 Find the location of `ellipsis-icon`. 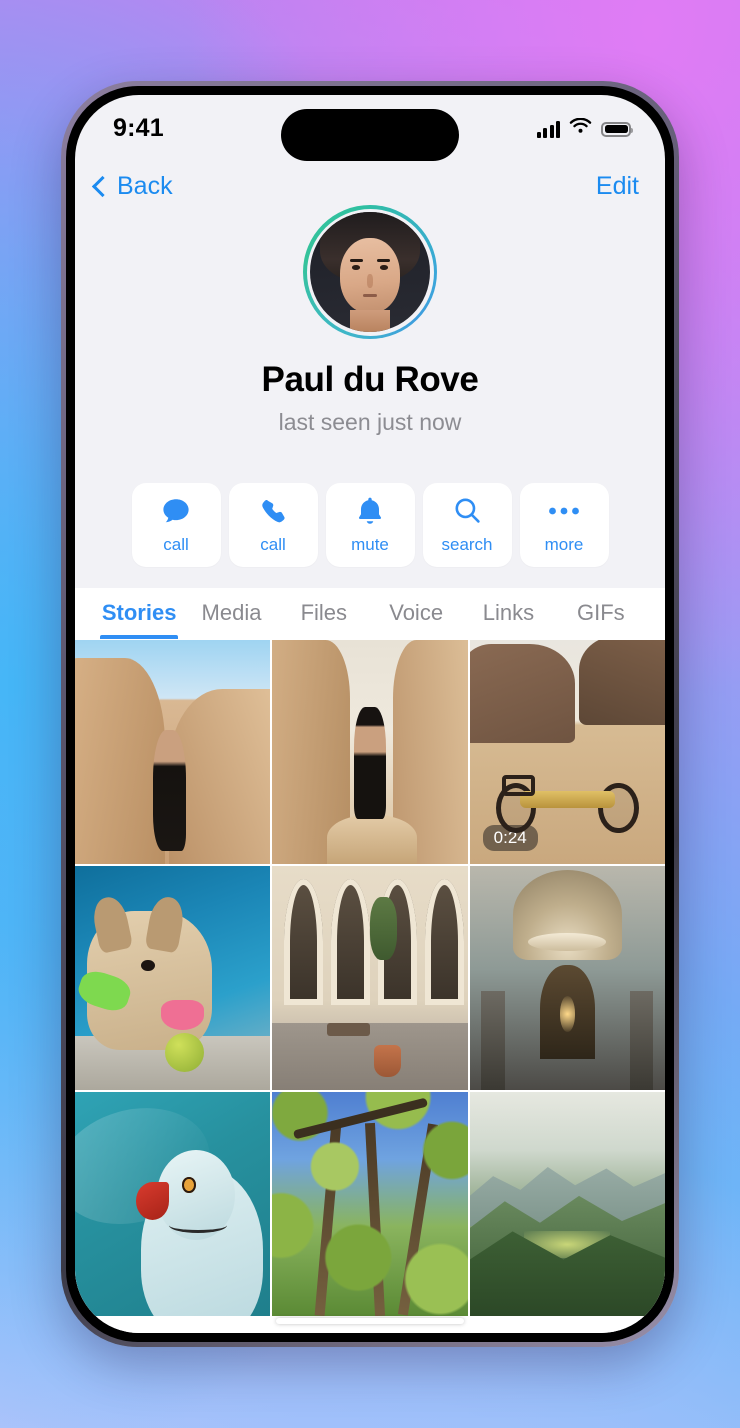

ellipsis-icon is located at coordinates (564, 511).